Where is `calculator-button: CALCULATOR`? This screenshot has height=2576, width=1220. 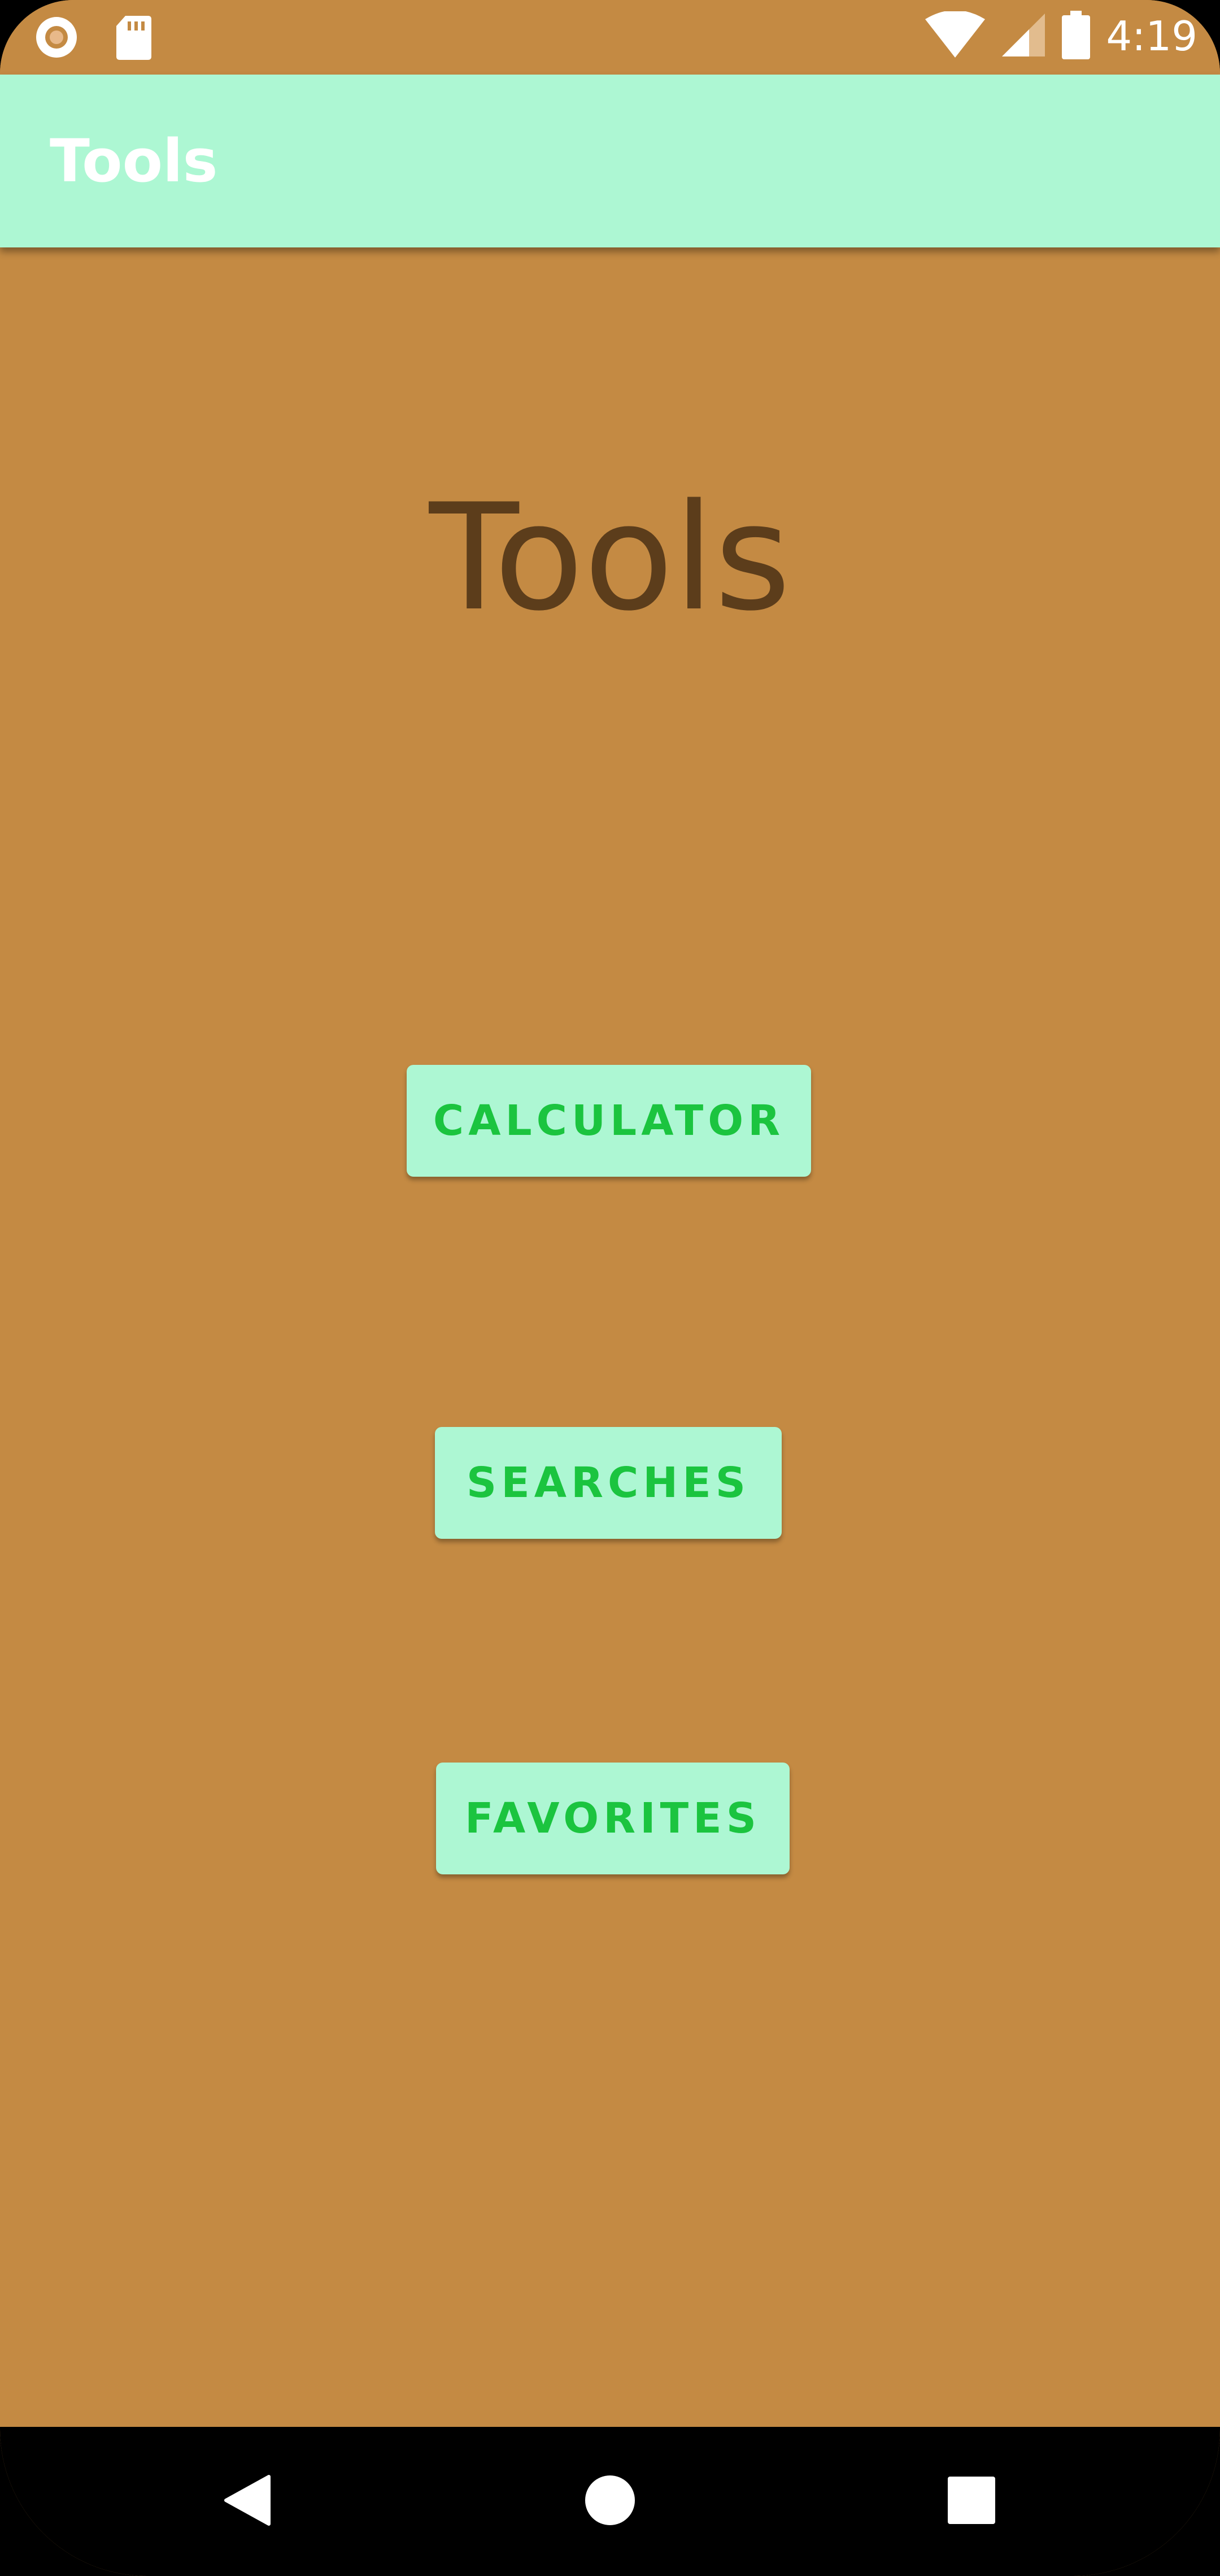 calculator-button: CALCULATOR is located at coordinates (609, 1121).